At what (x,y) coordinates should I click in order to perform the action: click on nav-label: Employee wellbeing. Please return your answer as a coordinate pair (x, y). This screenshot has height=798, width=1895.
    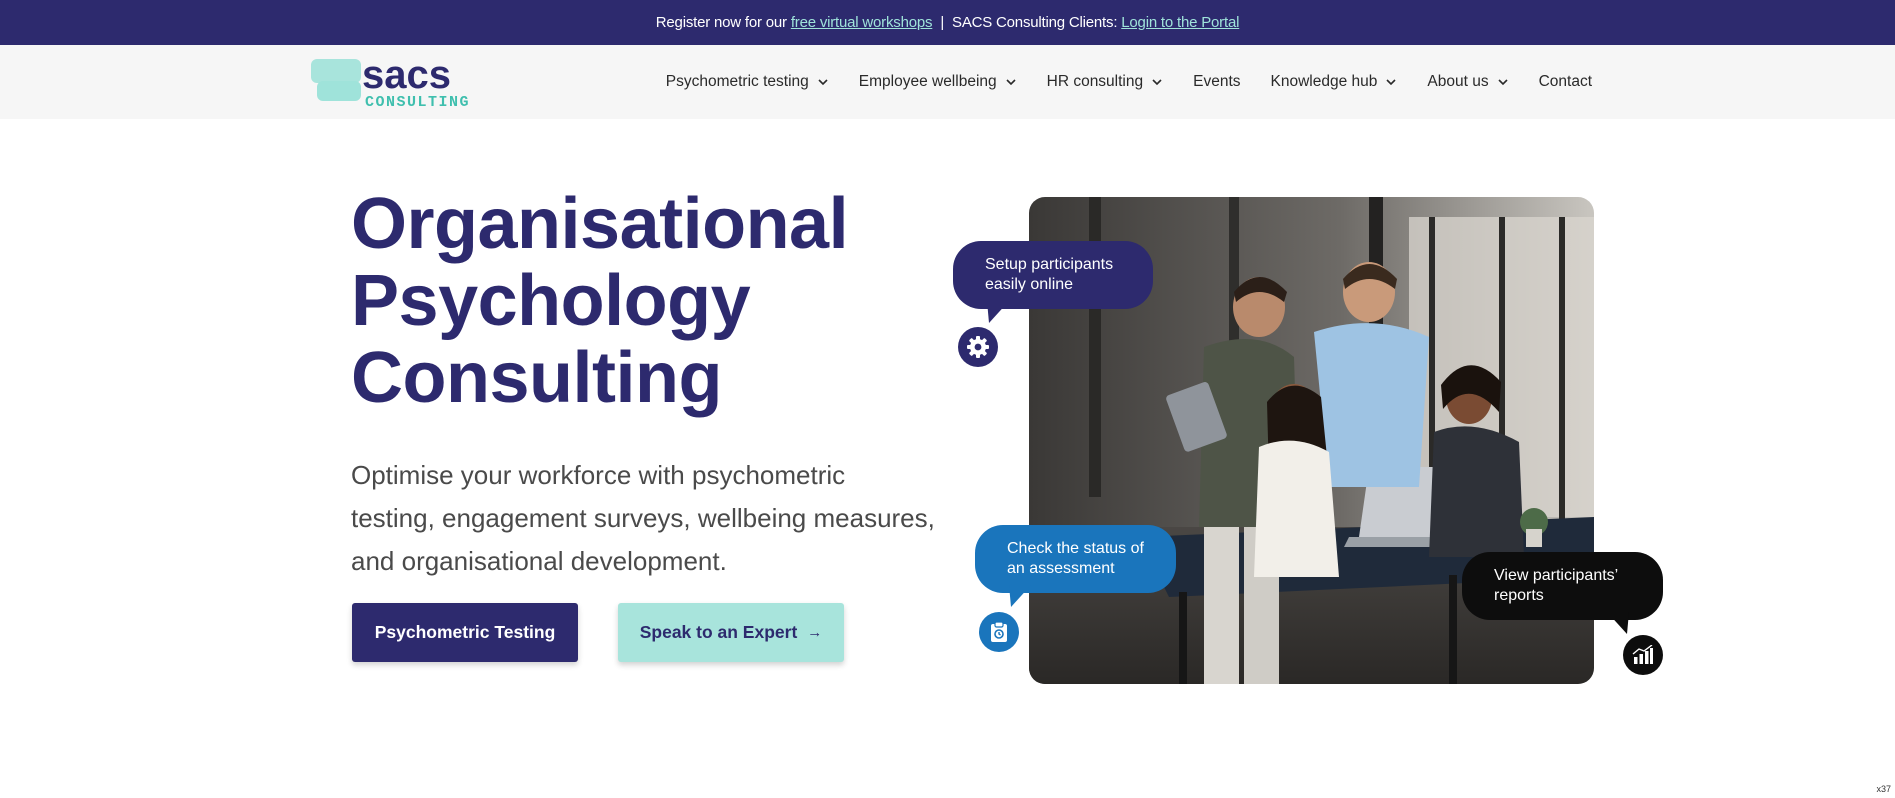
    Looking at the image, I should click on (927, 81).